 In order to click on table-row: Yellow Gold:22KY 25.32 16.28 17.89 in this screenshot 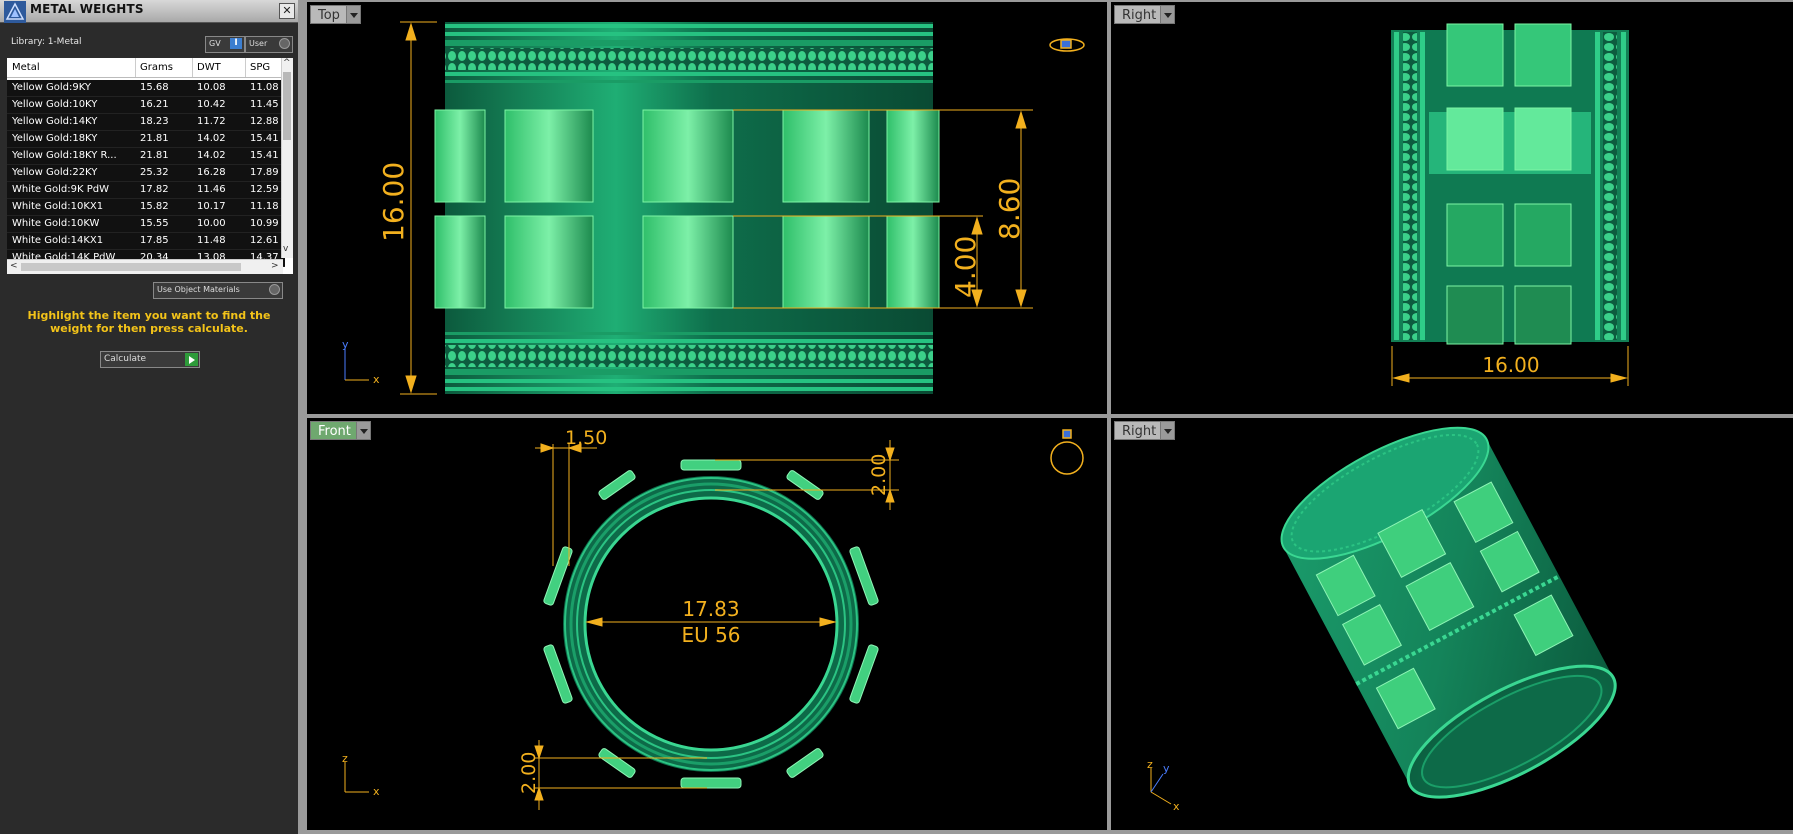, I will do `click(146, 173)`.